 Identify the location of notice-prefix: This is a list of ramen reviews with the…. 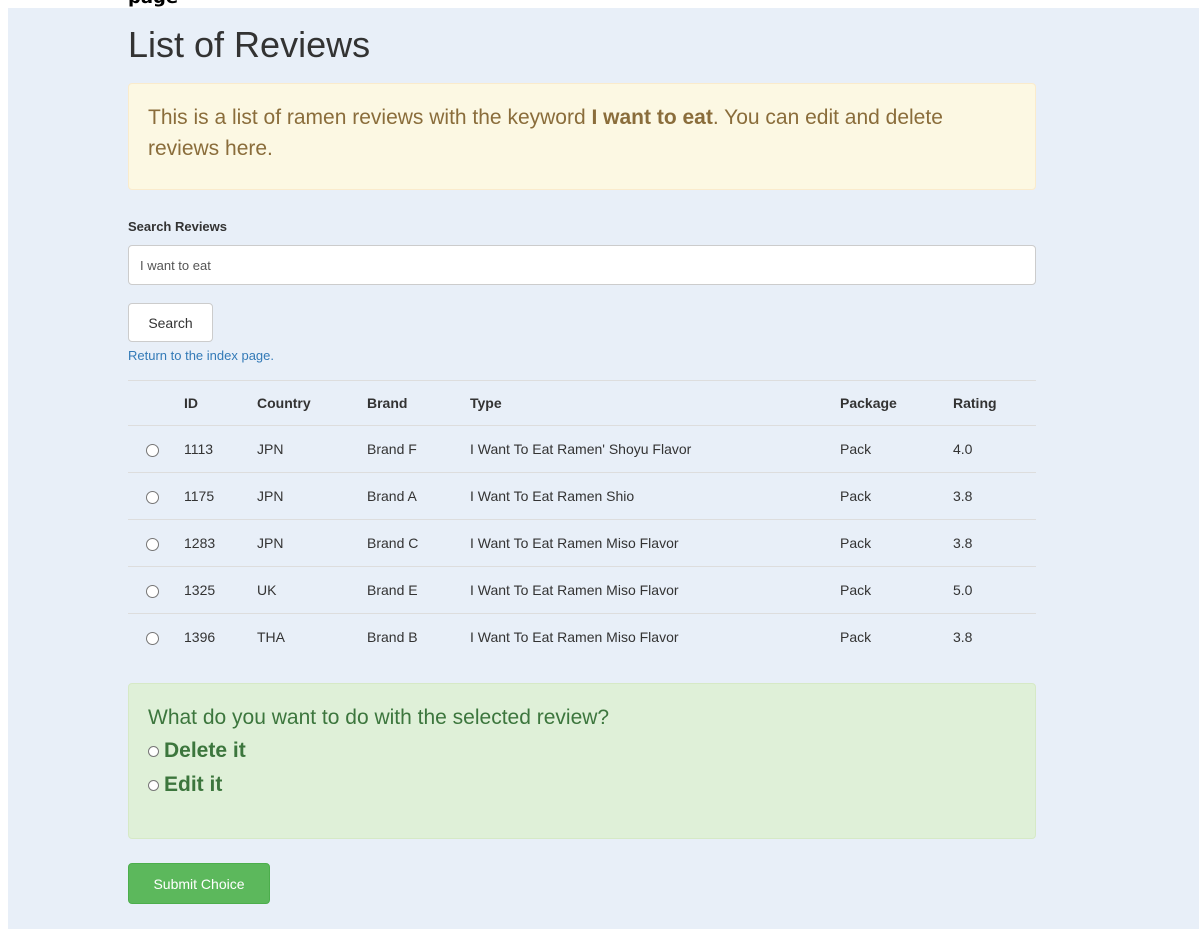
(370, 117).